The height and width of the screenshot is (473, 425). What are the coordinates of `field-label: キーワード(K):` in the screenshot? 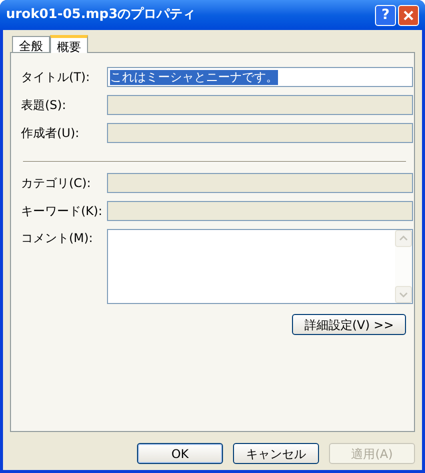 It's located at (62, 211).